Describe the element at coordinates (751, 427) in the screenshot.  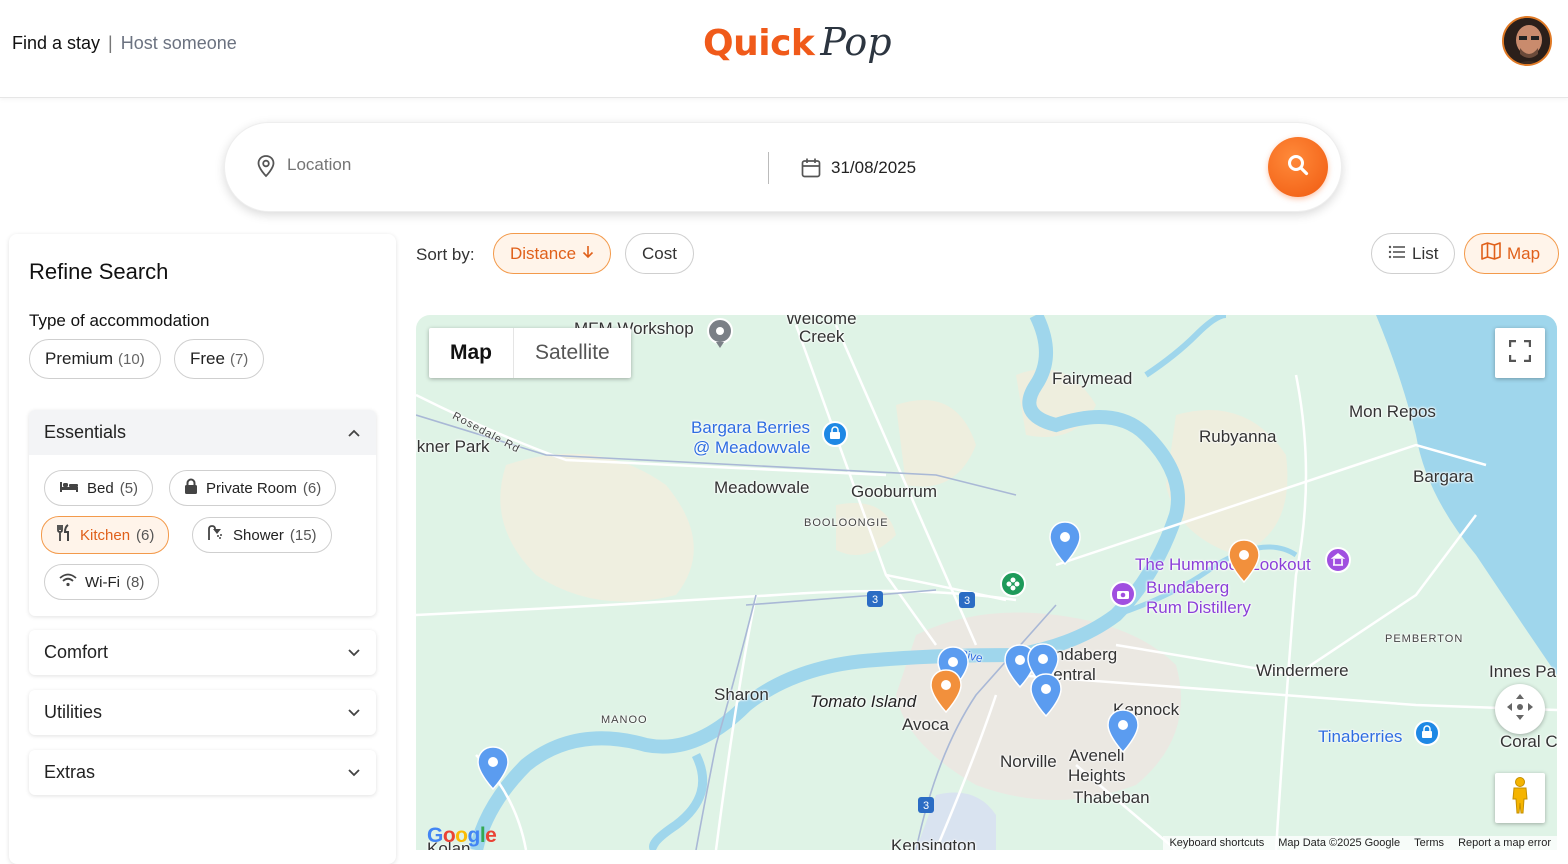
I see `place-label: Bargara Berries` at that location.